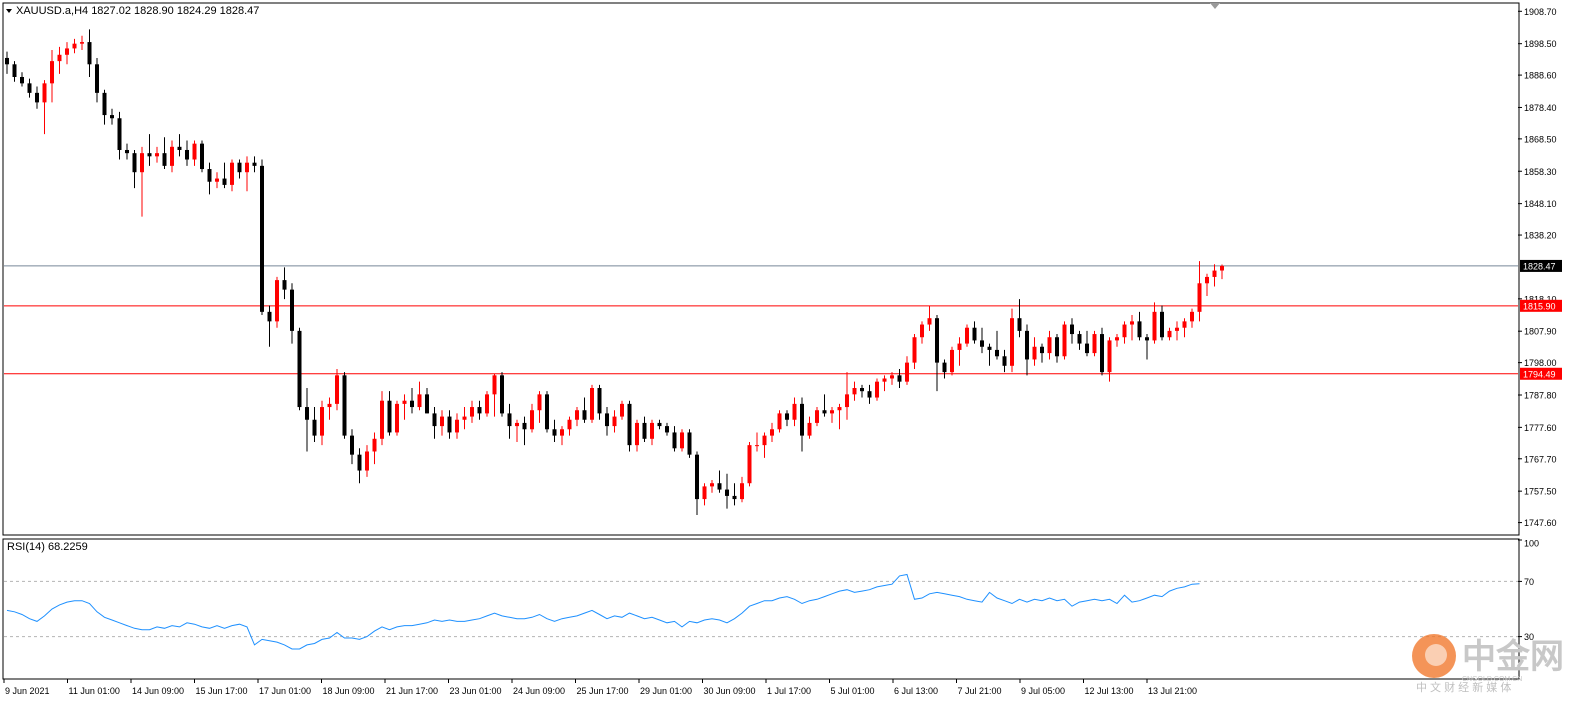  Describe the element at coordinates (47, 547) in the screenshot. I see `rsi-label: RSI(14) 68.2259` at that location.